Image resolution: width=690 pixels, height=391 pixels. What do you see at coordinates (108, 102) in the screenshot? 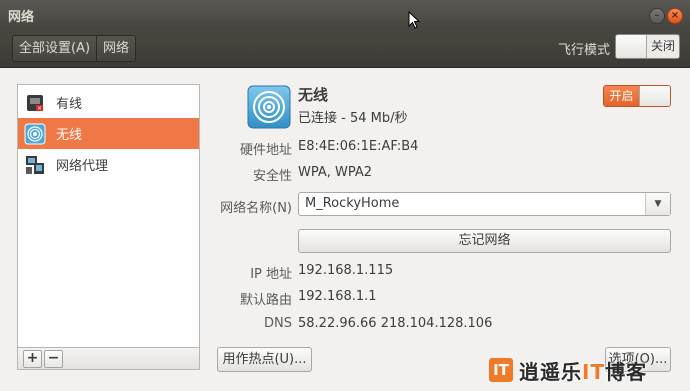
I see `sidebar-item-wired: × 有线` at bounding box center [108, 102].